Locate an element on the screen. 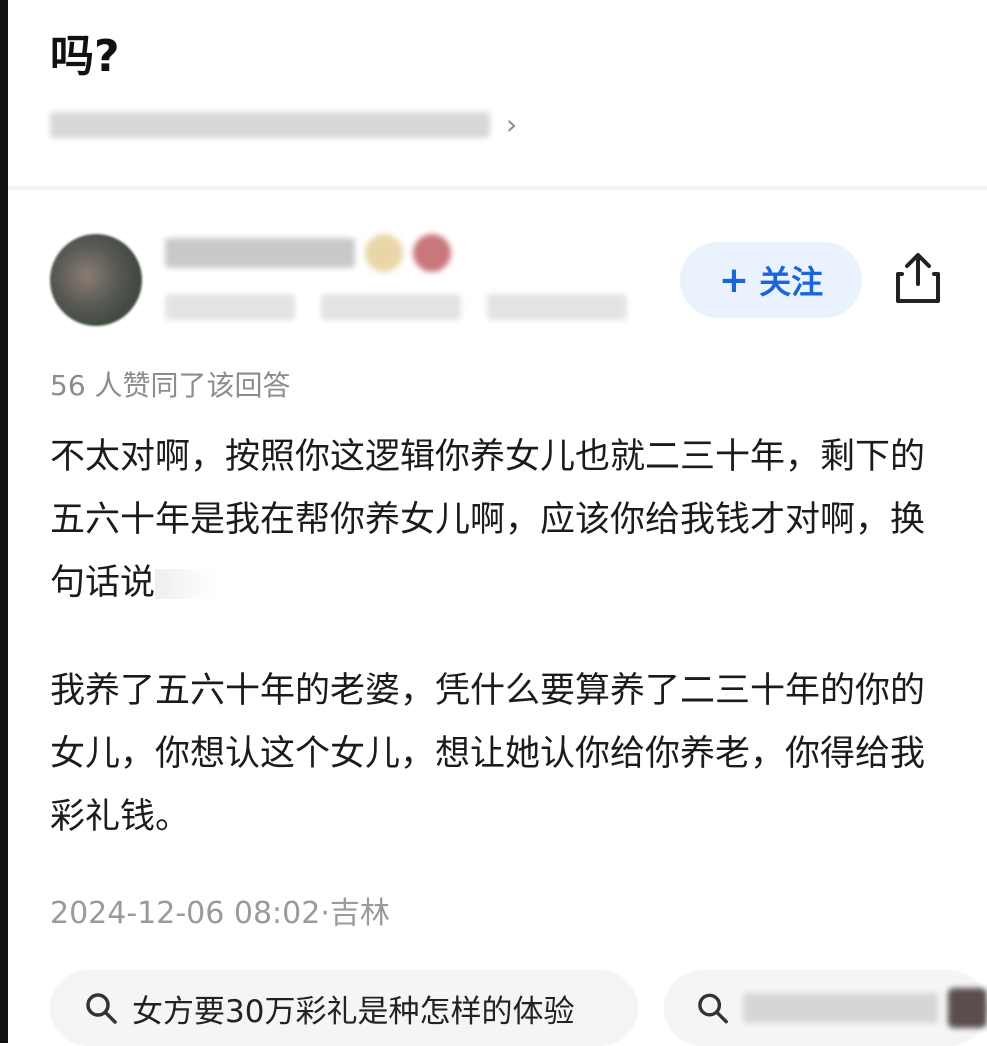  author-subtitle-redacted is located at coordinates (396, 307).